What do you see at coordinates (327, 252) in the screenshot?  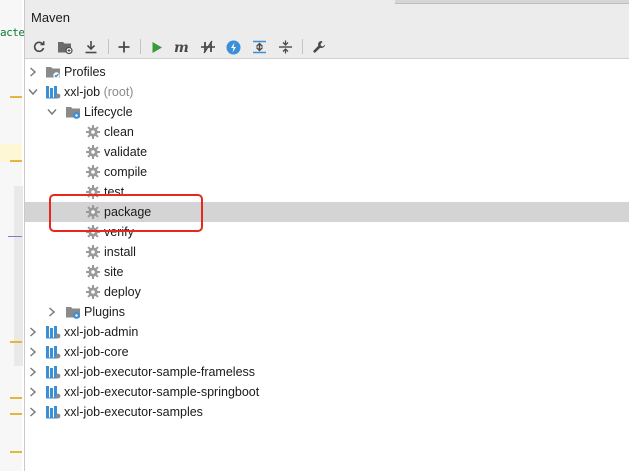 I see `tree-item-phase-install: install` at bounding box center [327, 252].